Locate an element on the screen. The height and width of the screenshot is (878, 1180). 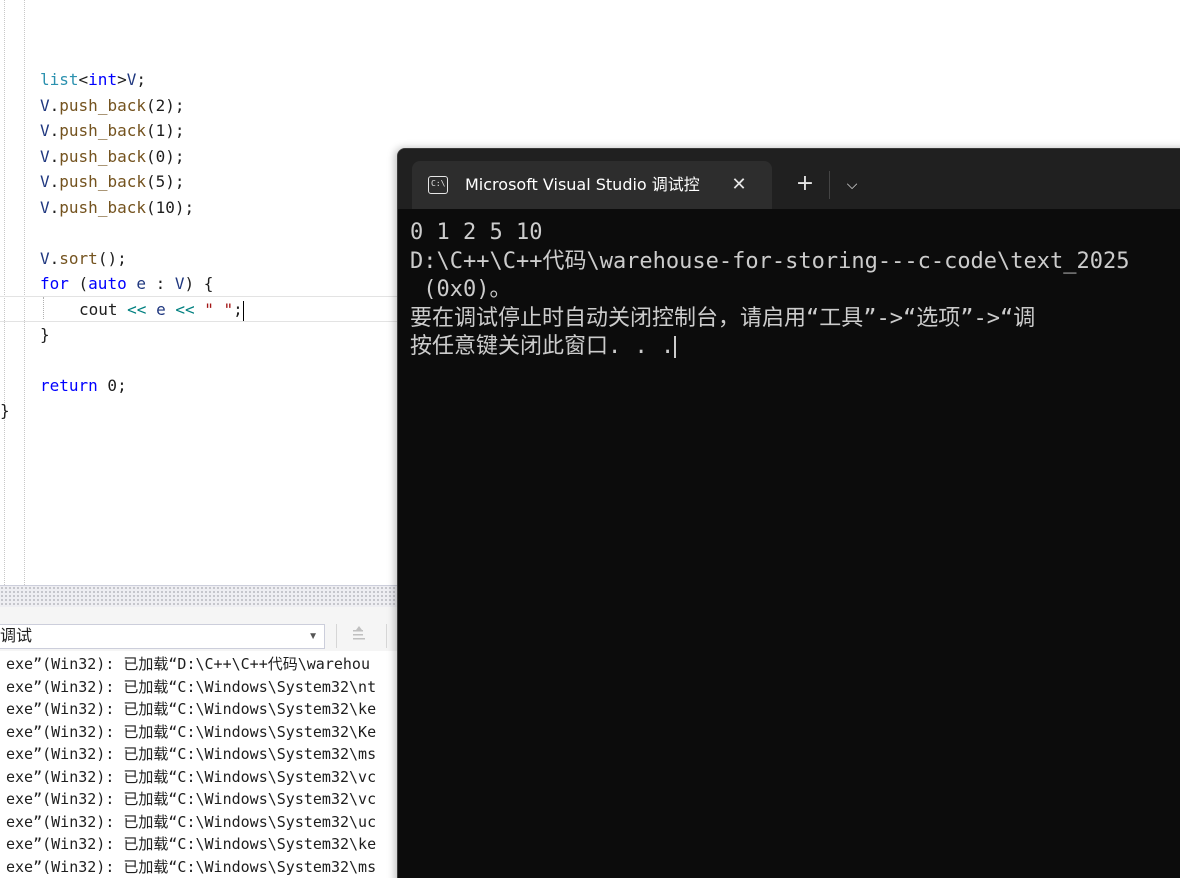
chevron-down-icon: ⌵ is located at coordinates (852, 185).